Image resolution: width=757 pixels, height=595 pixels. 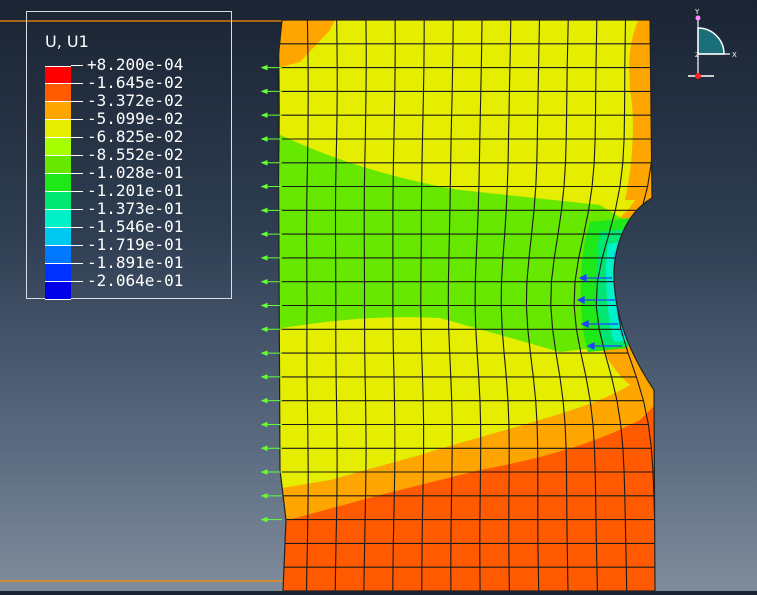 I want to click on legend-value: -5.099e-02, so click(x=127, y=119).